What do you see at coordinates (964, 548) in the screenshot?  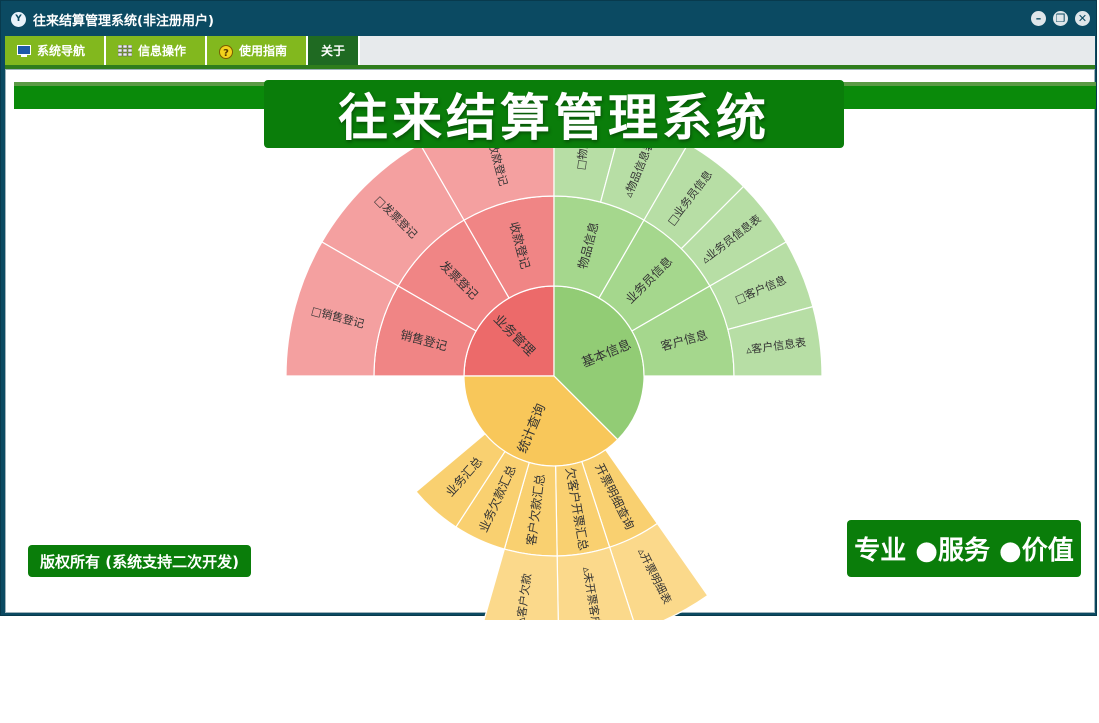 I see `slogan-badge: 专业 ●服务 ●价值` at bounding box center [964, 548].